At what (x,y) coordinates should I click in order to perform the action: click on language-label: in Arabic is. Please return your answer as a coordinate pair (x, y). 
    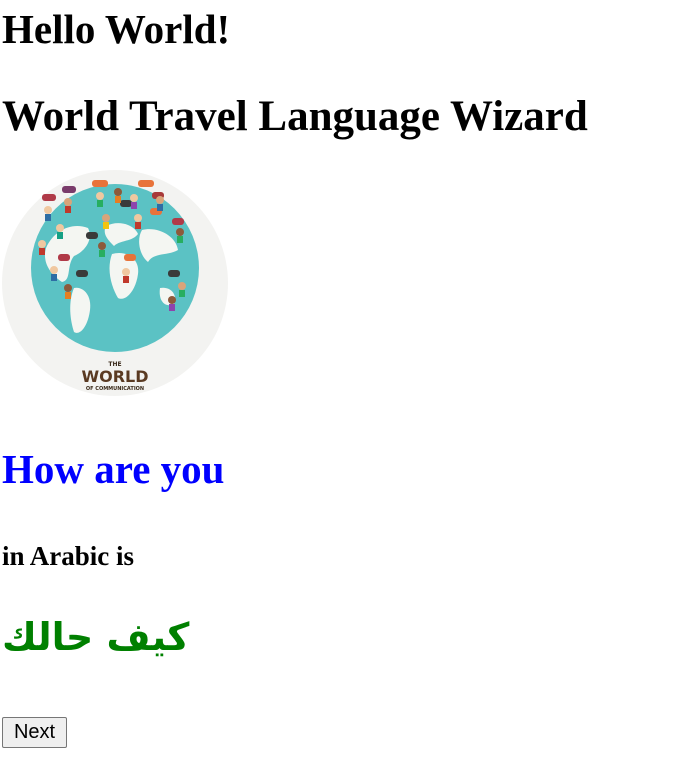
    Looking at the image, I should click on (68, 556).